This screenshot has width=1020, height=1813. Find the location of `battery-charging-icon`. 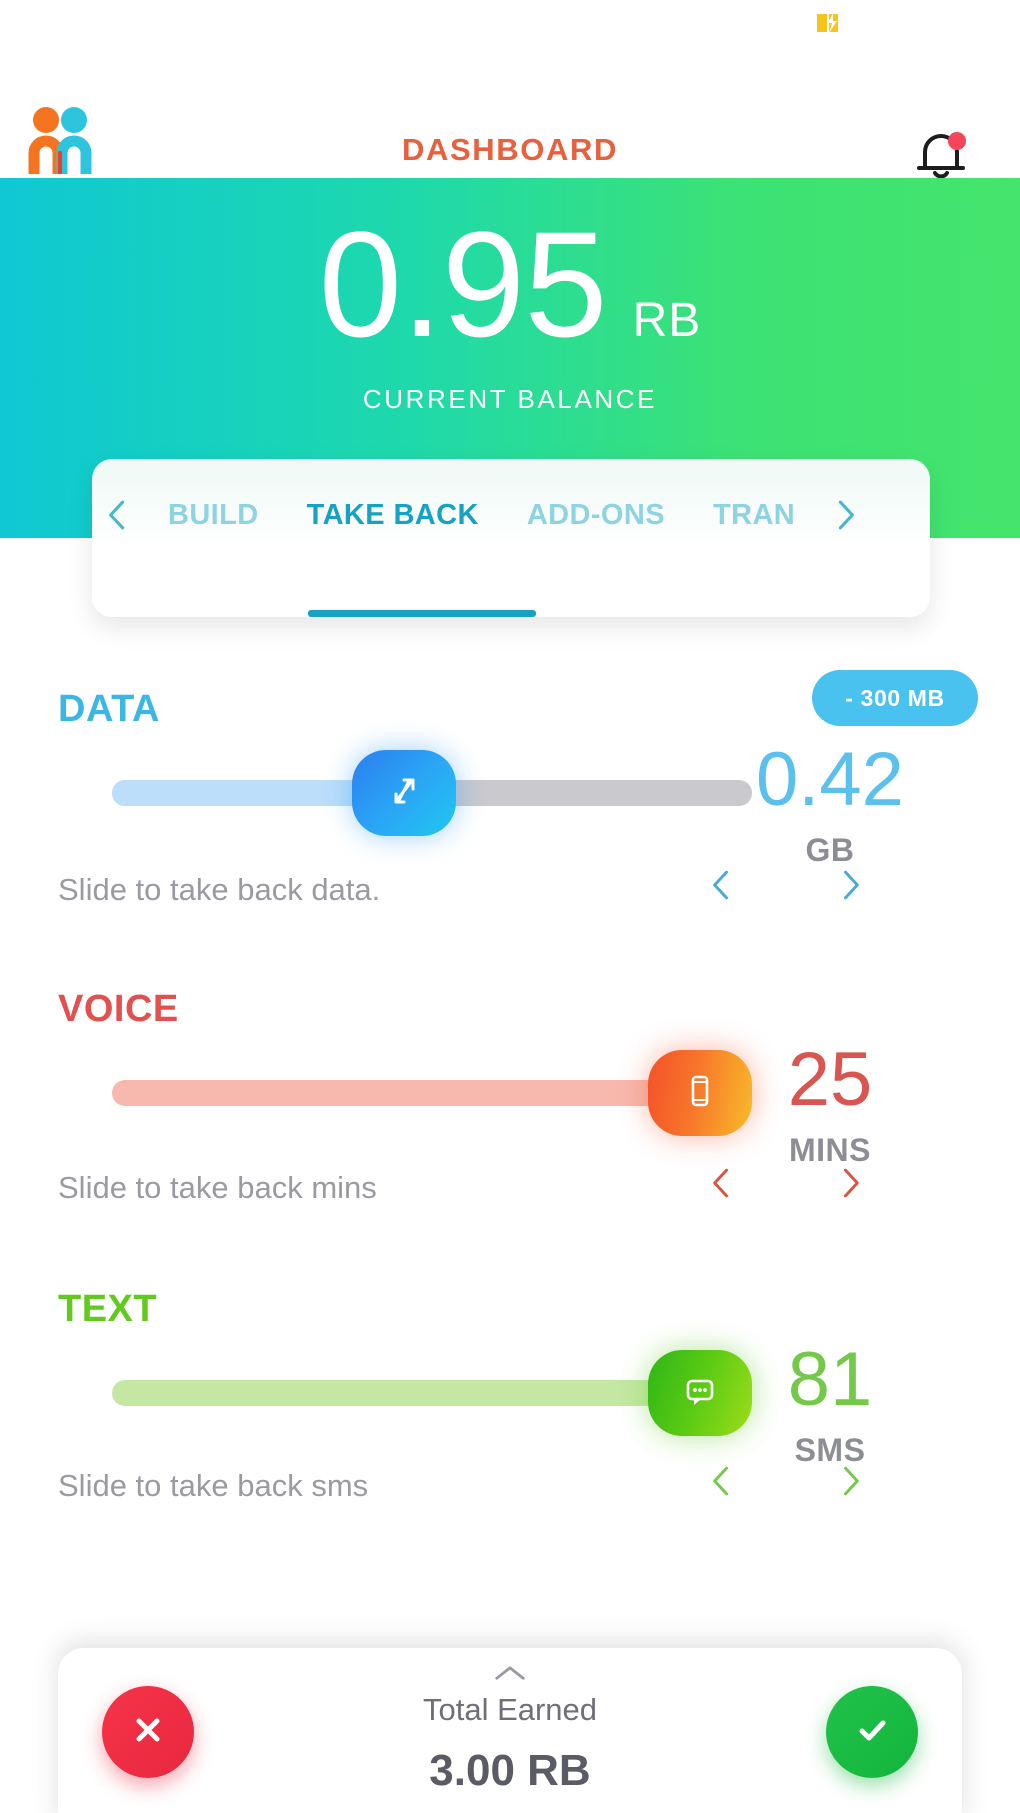

battery-charging-icon is located at coordinates (827, 23).